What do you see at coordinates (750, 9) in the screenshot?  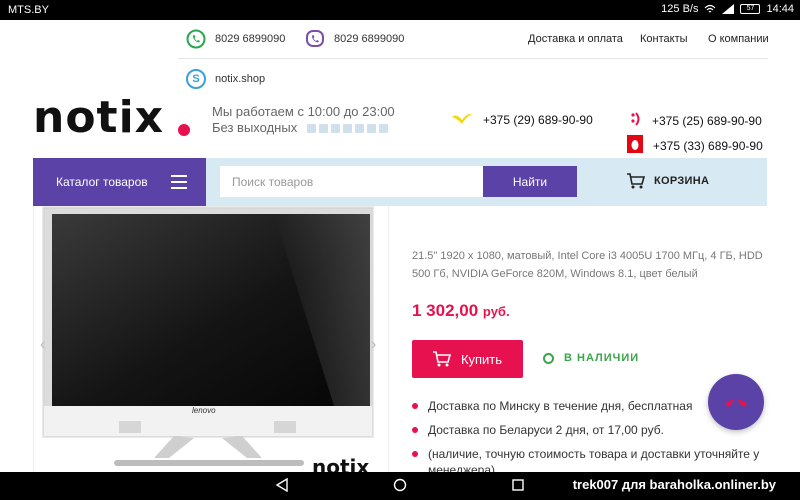 I see `battery-icon: 57` at bounding box center [750, 9].